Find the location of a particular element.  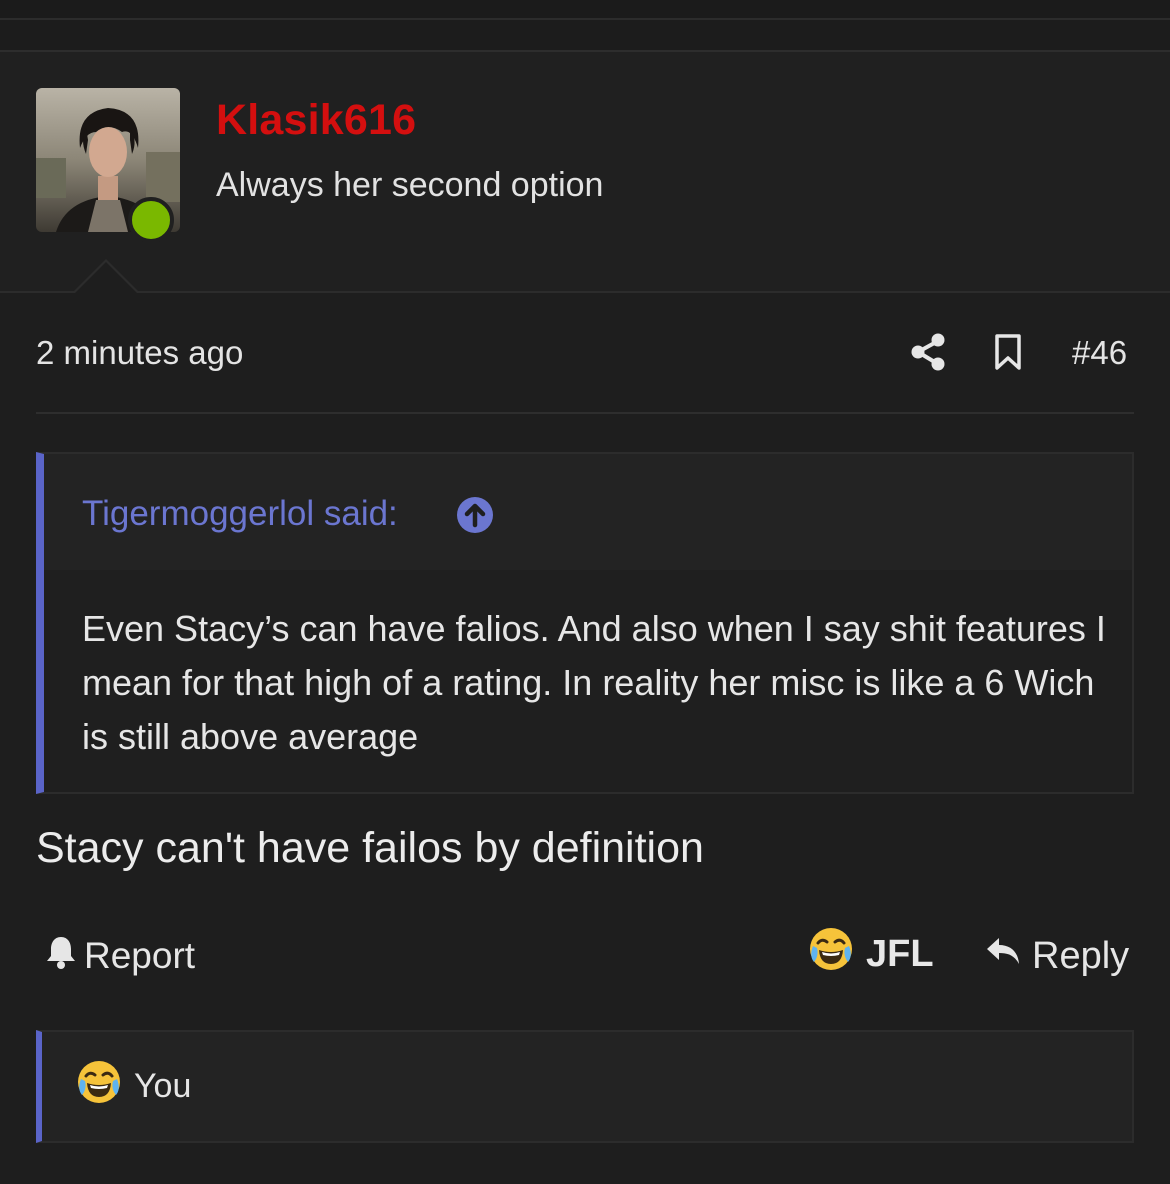

user-title: Always her second option is located at coordinates (410, 185).